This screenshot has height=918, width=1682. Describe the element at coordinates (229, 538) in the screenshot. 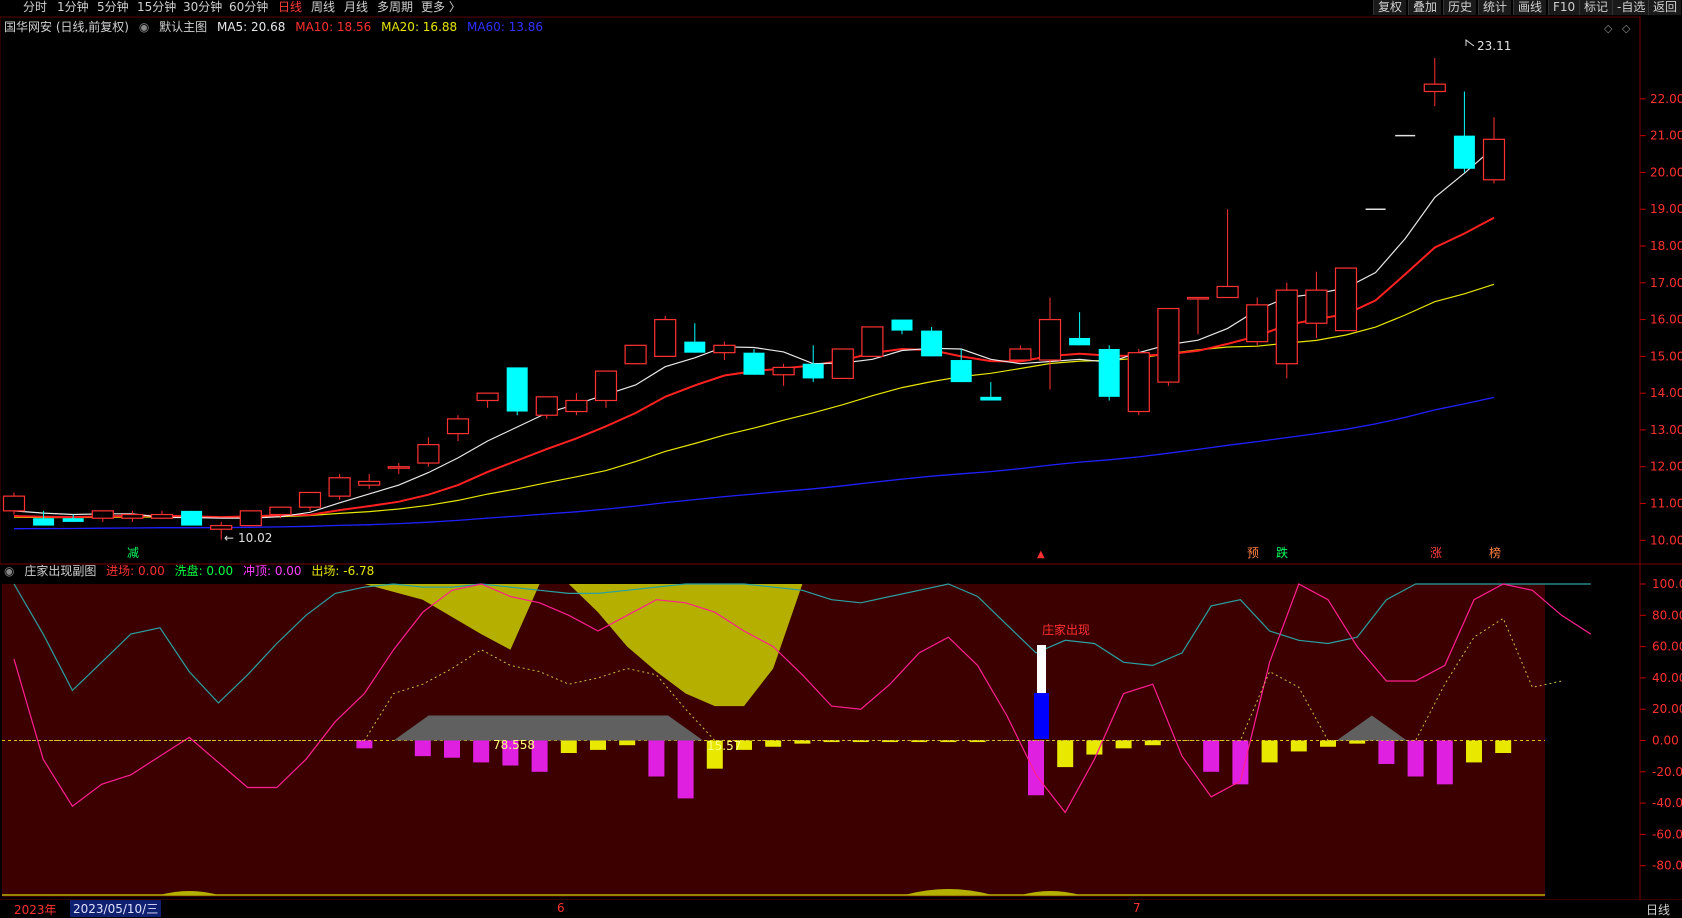

I see `low-arrow: ←` at that location.